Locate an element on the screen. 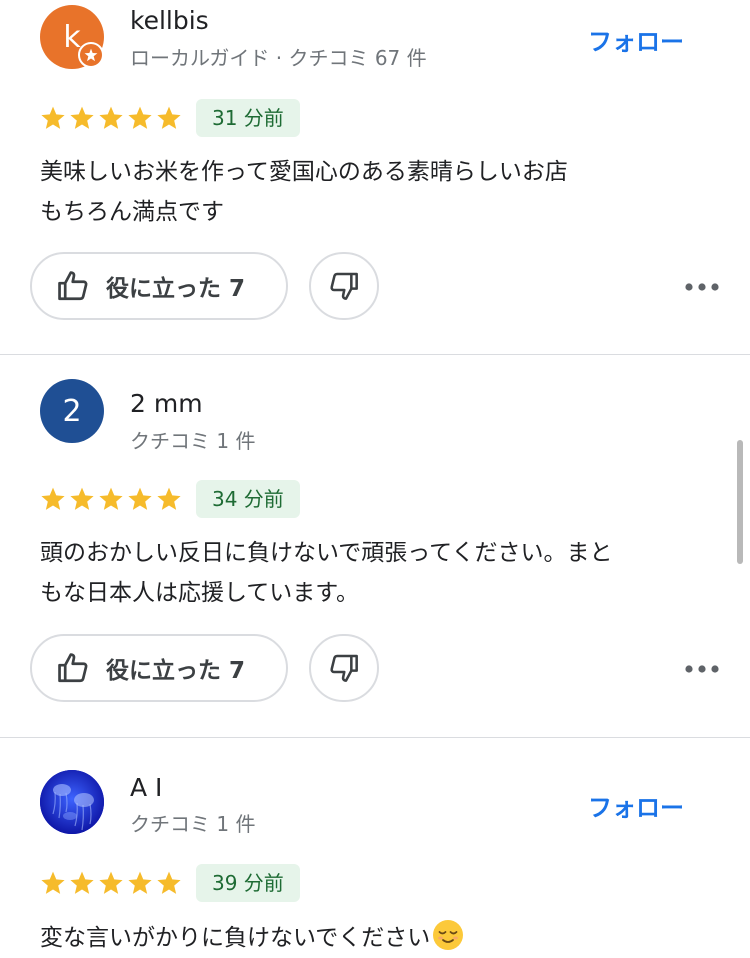  review-text-line: 変な言いがかりに負けないでください is located at coordinates (375, 938).